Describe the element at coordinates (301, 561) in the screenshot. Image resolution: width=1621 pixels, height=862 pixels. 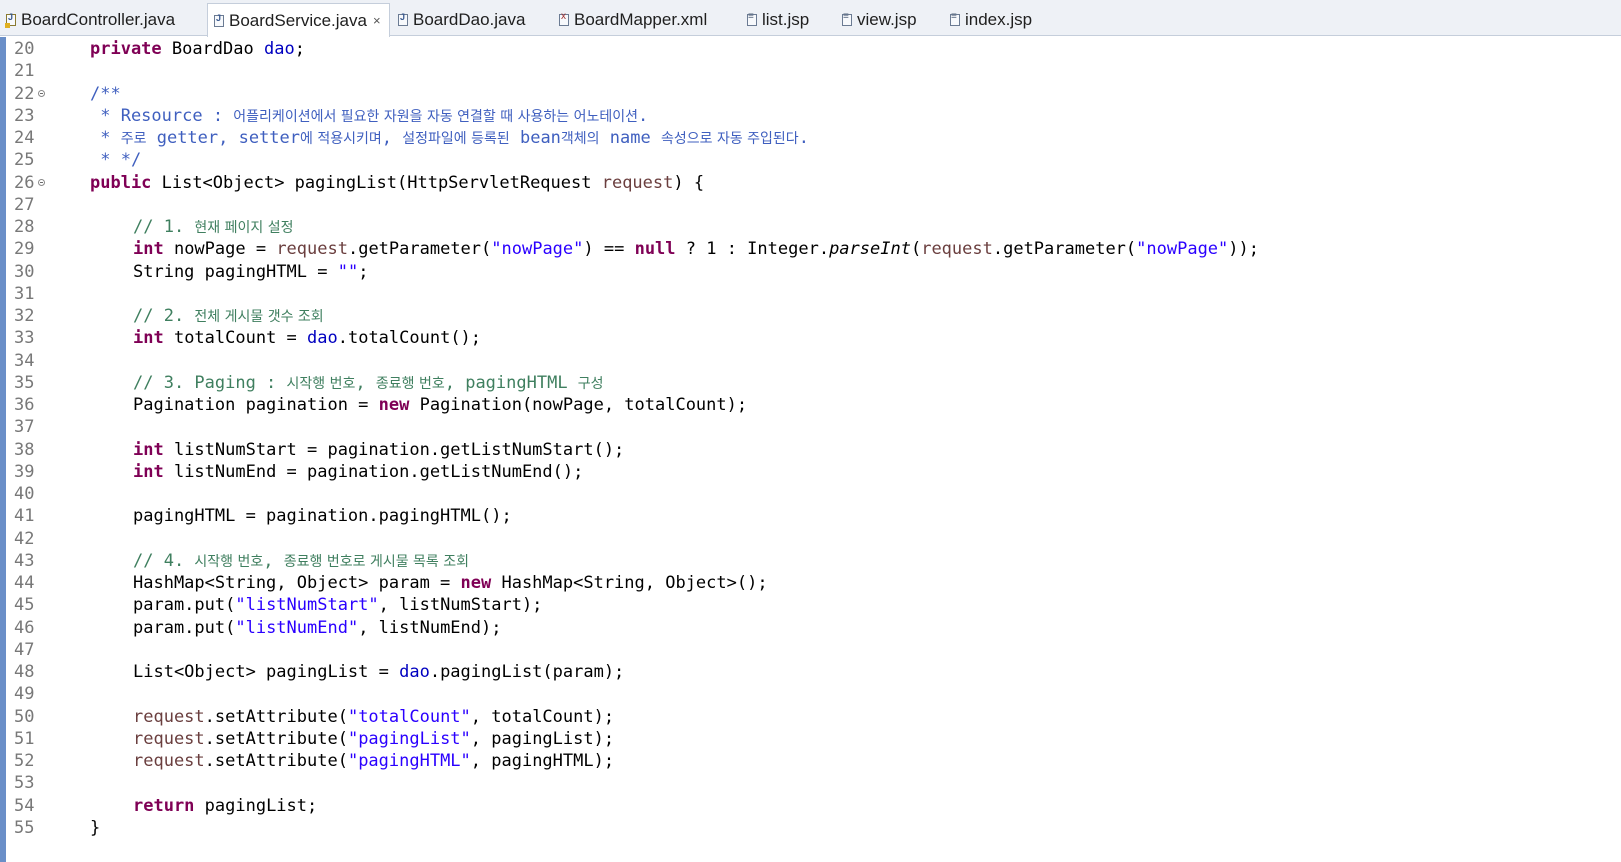
I see `code-line: // 4. 시작행 번호, 종료행 번호로 게시물 목록 조회` at that location.